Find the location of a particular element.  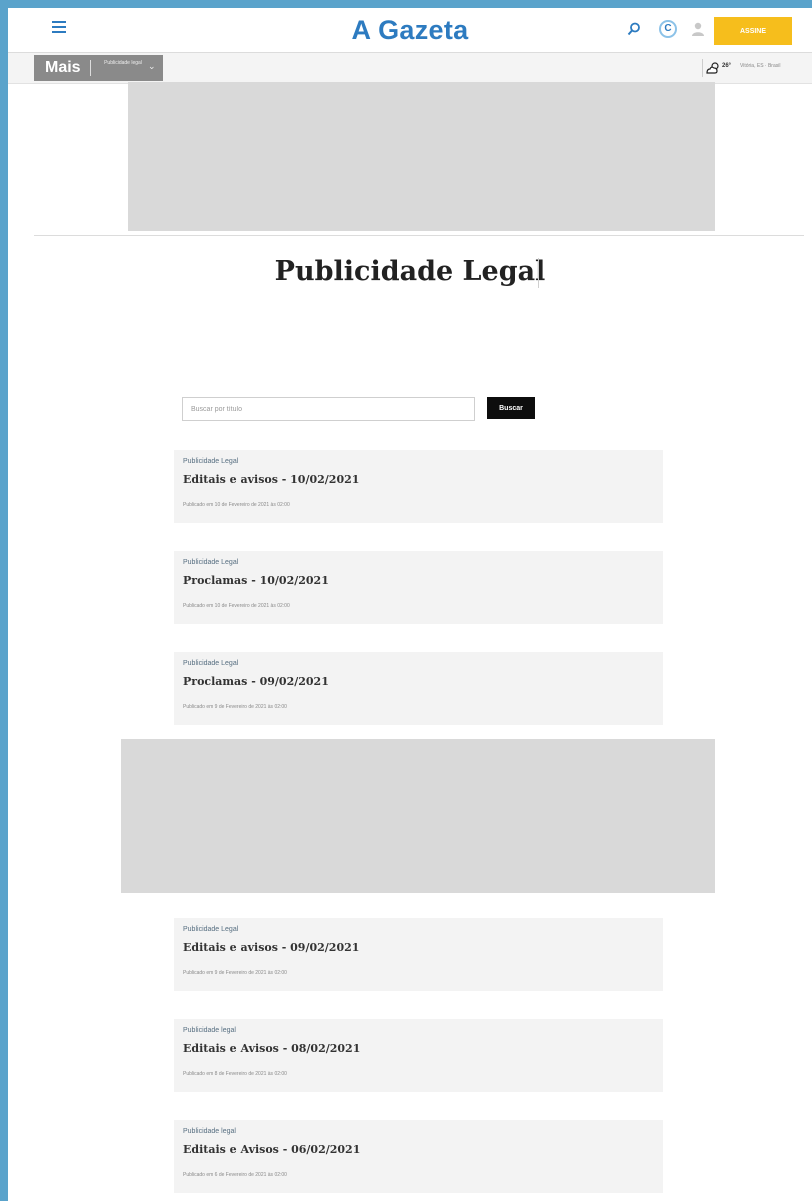

weather-location: Vitória, ES · Brasil is located at coordinates (760, 66).